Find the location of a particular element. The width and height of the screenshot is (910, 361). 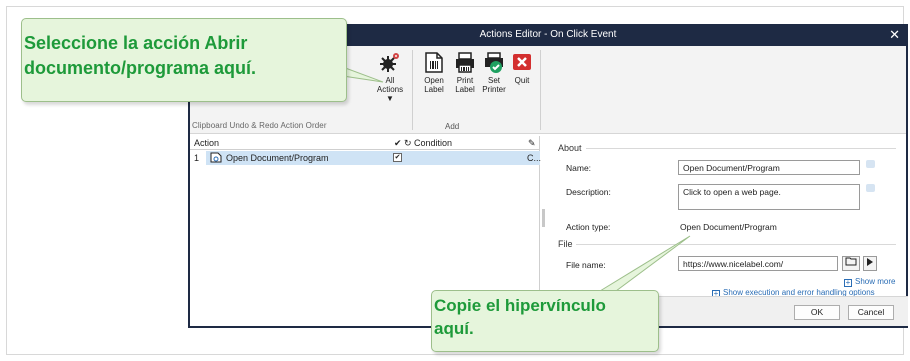

row-action-name: Open Document/Program is located at coordinates (277, 158).